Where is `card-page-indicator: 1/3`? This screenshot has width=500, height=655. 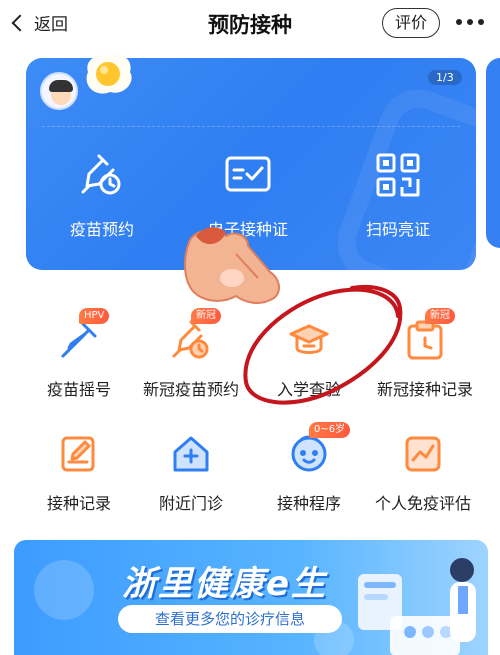
card-page-indicator: 1/3 is located at coordinates (445, 77).